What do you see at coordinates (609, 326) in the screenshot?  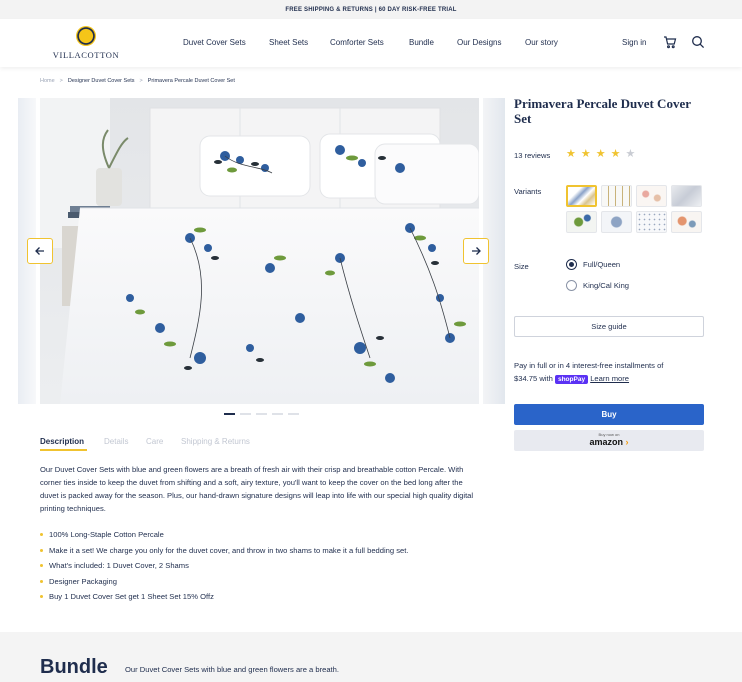 I see `size-guide-button: Size guide` at bounding box center [609, 326].